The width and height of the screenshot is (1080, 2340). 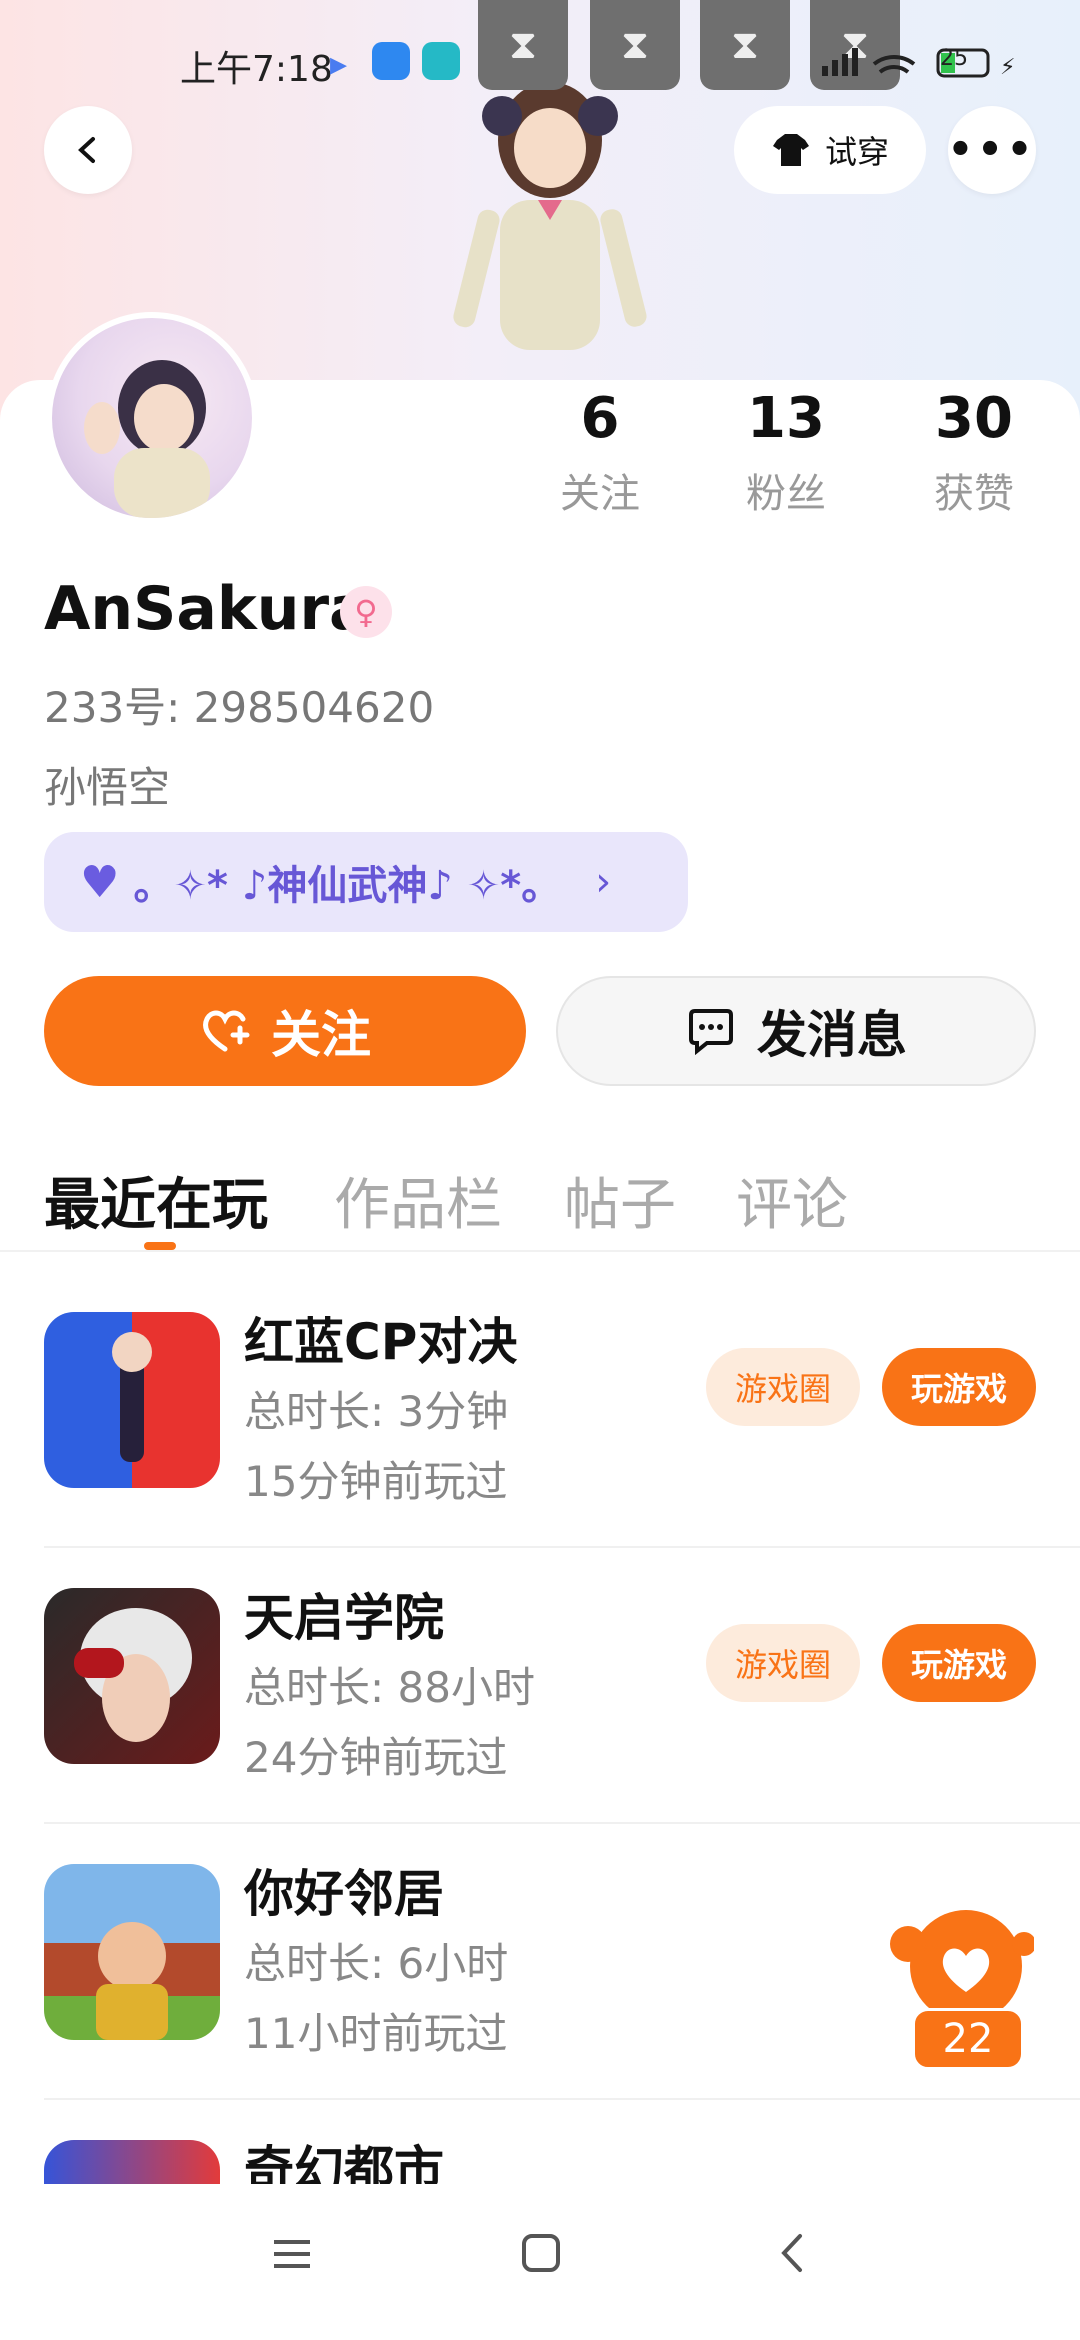 I want to click on like-floating-button: 22, so click(x=959, y=1989).